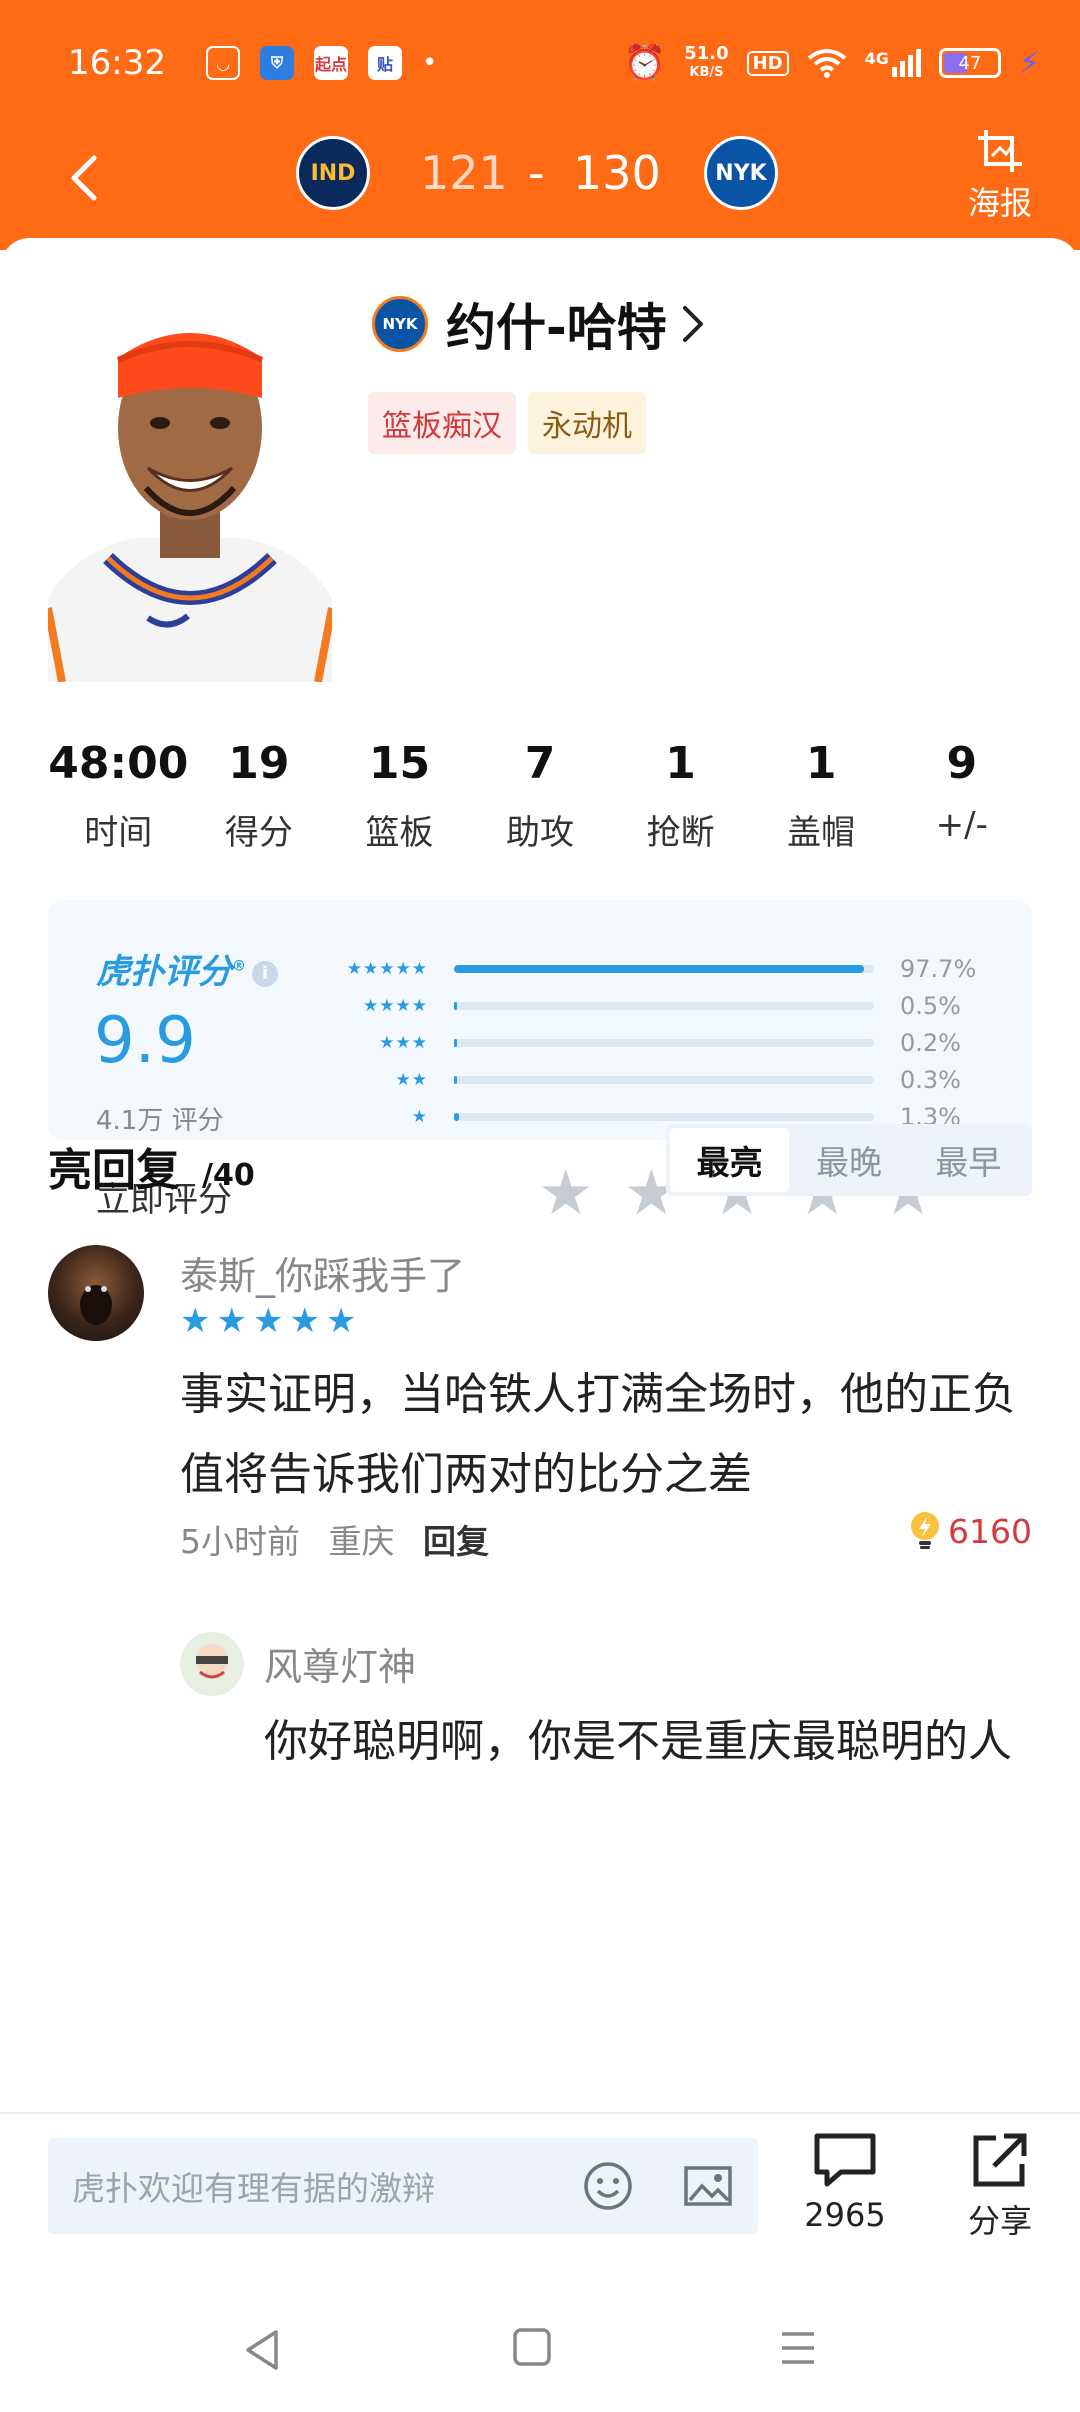 This screenshot has height=2412, width=1080. I want to click on away-team-logo: NYK, so click(741, 173).